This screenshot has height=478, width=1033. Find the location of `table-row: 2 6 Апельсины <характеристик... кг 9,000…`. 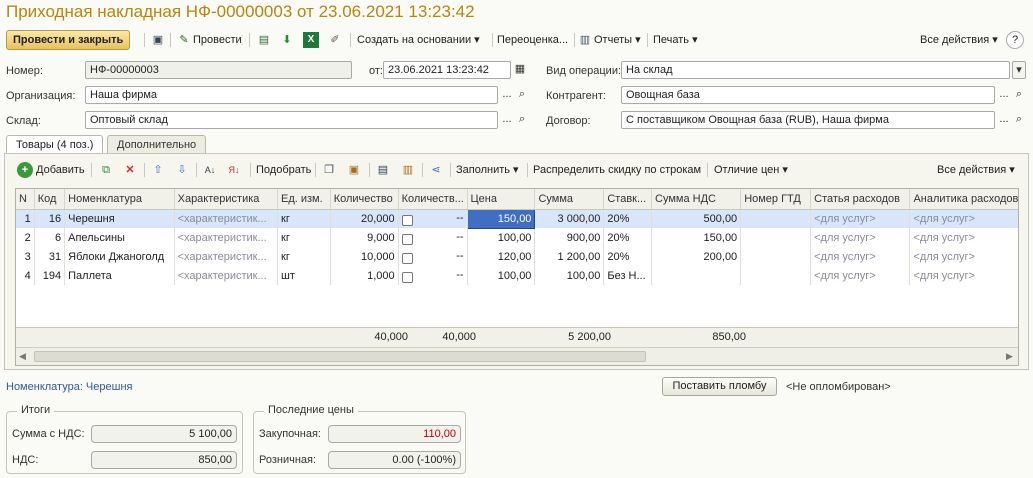

table-row: 2 6 Апельсины <характеристик... кг 9,000… is located at coordinates (517, 237).